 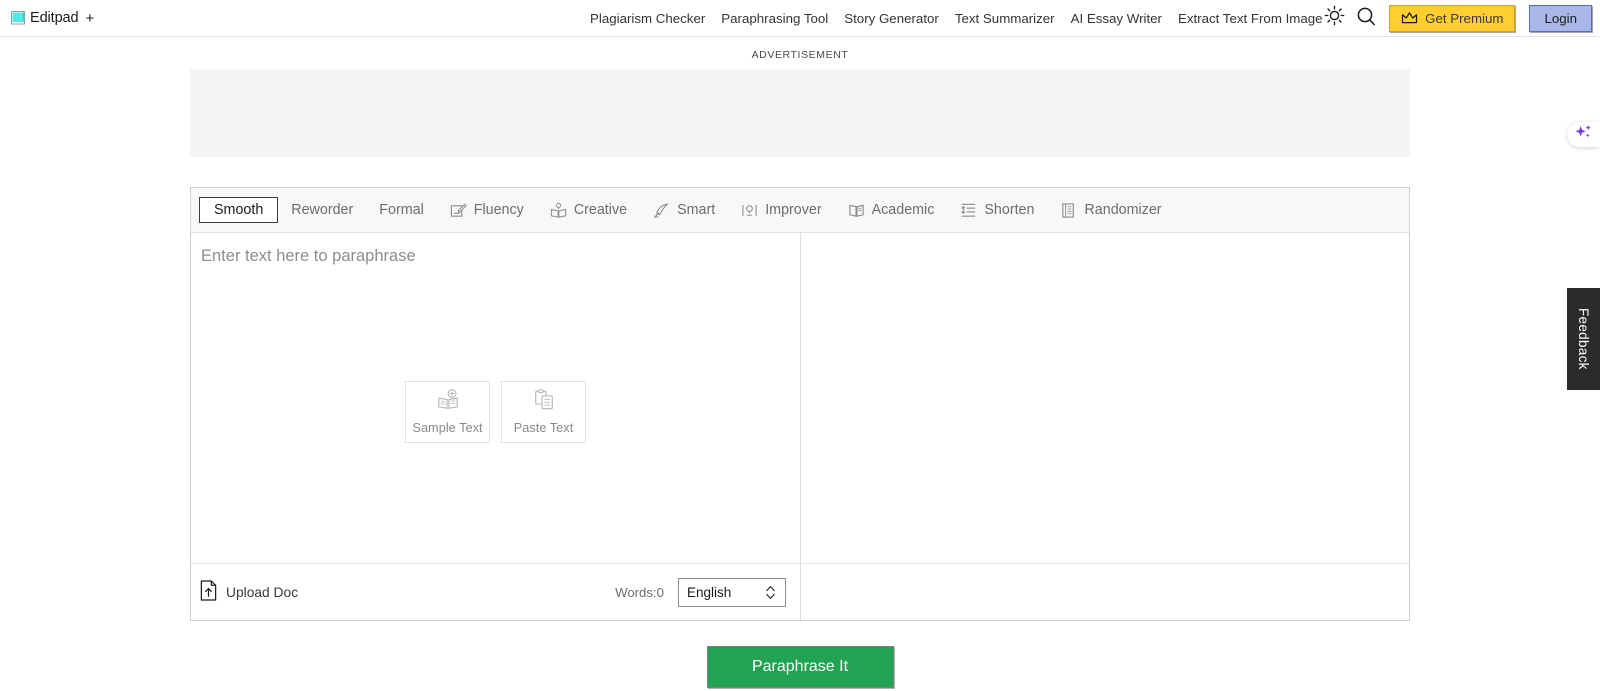 I want to click on quill-pen-icon, so click(x=661, y=210).